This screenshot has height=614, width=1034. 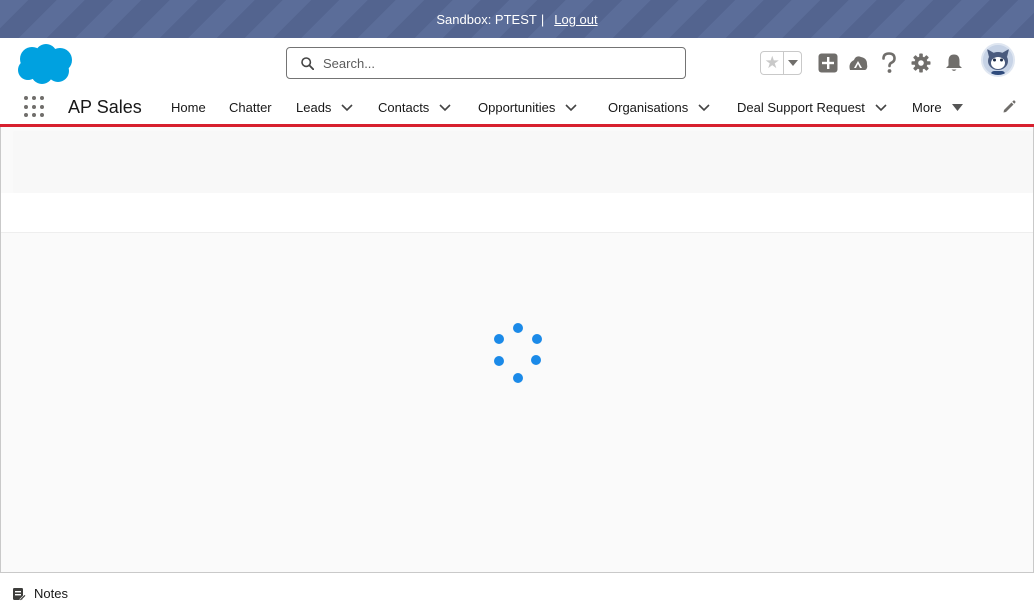 What do you see at coordinates (575, 19) in the screenshot?
I see `logout-link: Log out` at bounding box center [575, 19].